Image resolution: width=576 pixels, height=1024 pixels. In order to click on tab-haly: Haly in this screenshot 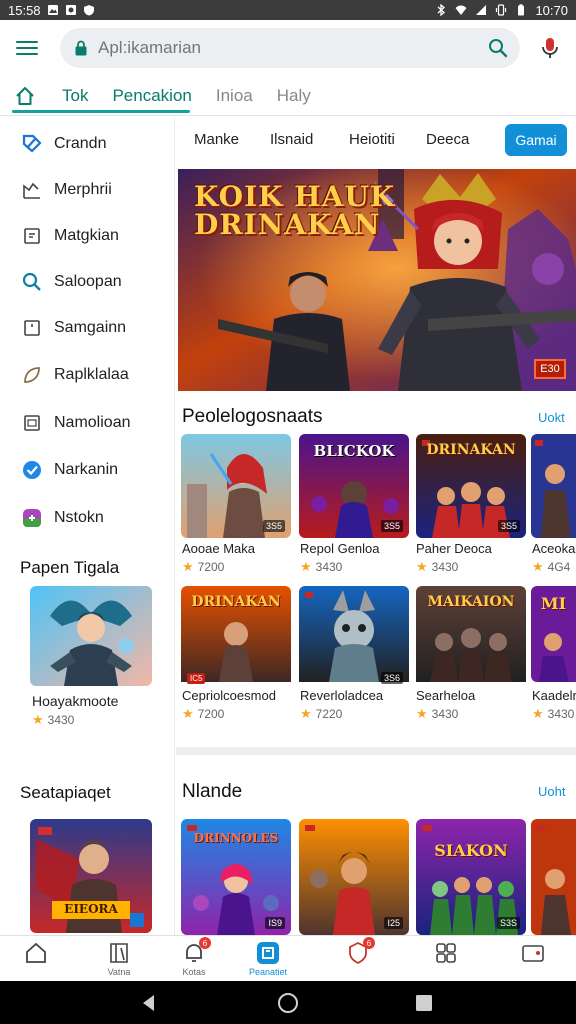, I will do `click(294, 96)`.